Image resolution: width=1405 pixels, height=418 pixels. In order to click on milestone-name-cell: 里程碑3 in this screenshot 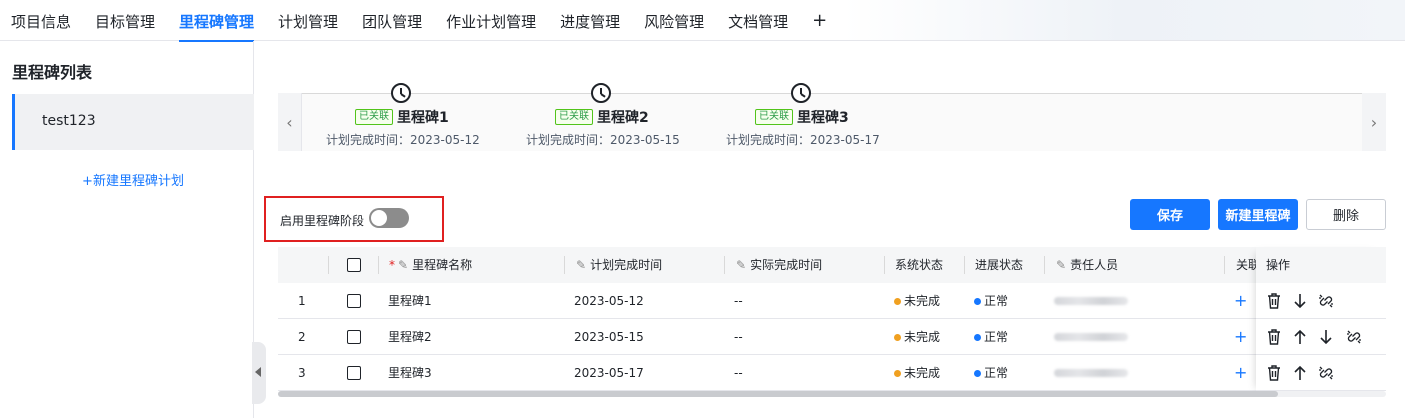, I will do `click(410, 373)`.